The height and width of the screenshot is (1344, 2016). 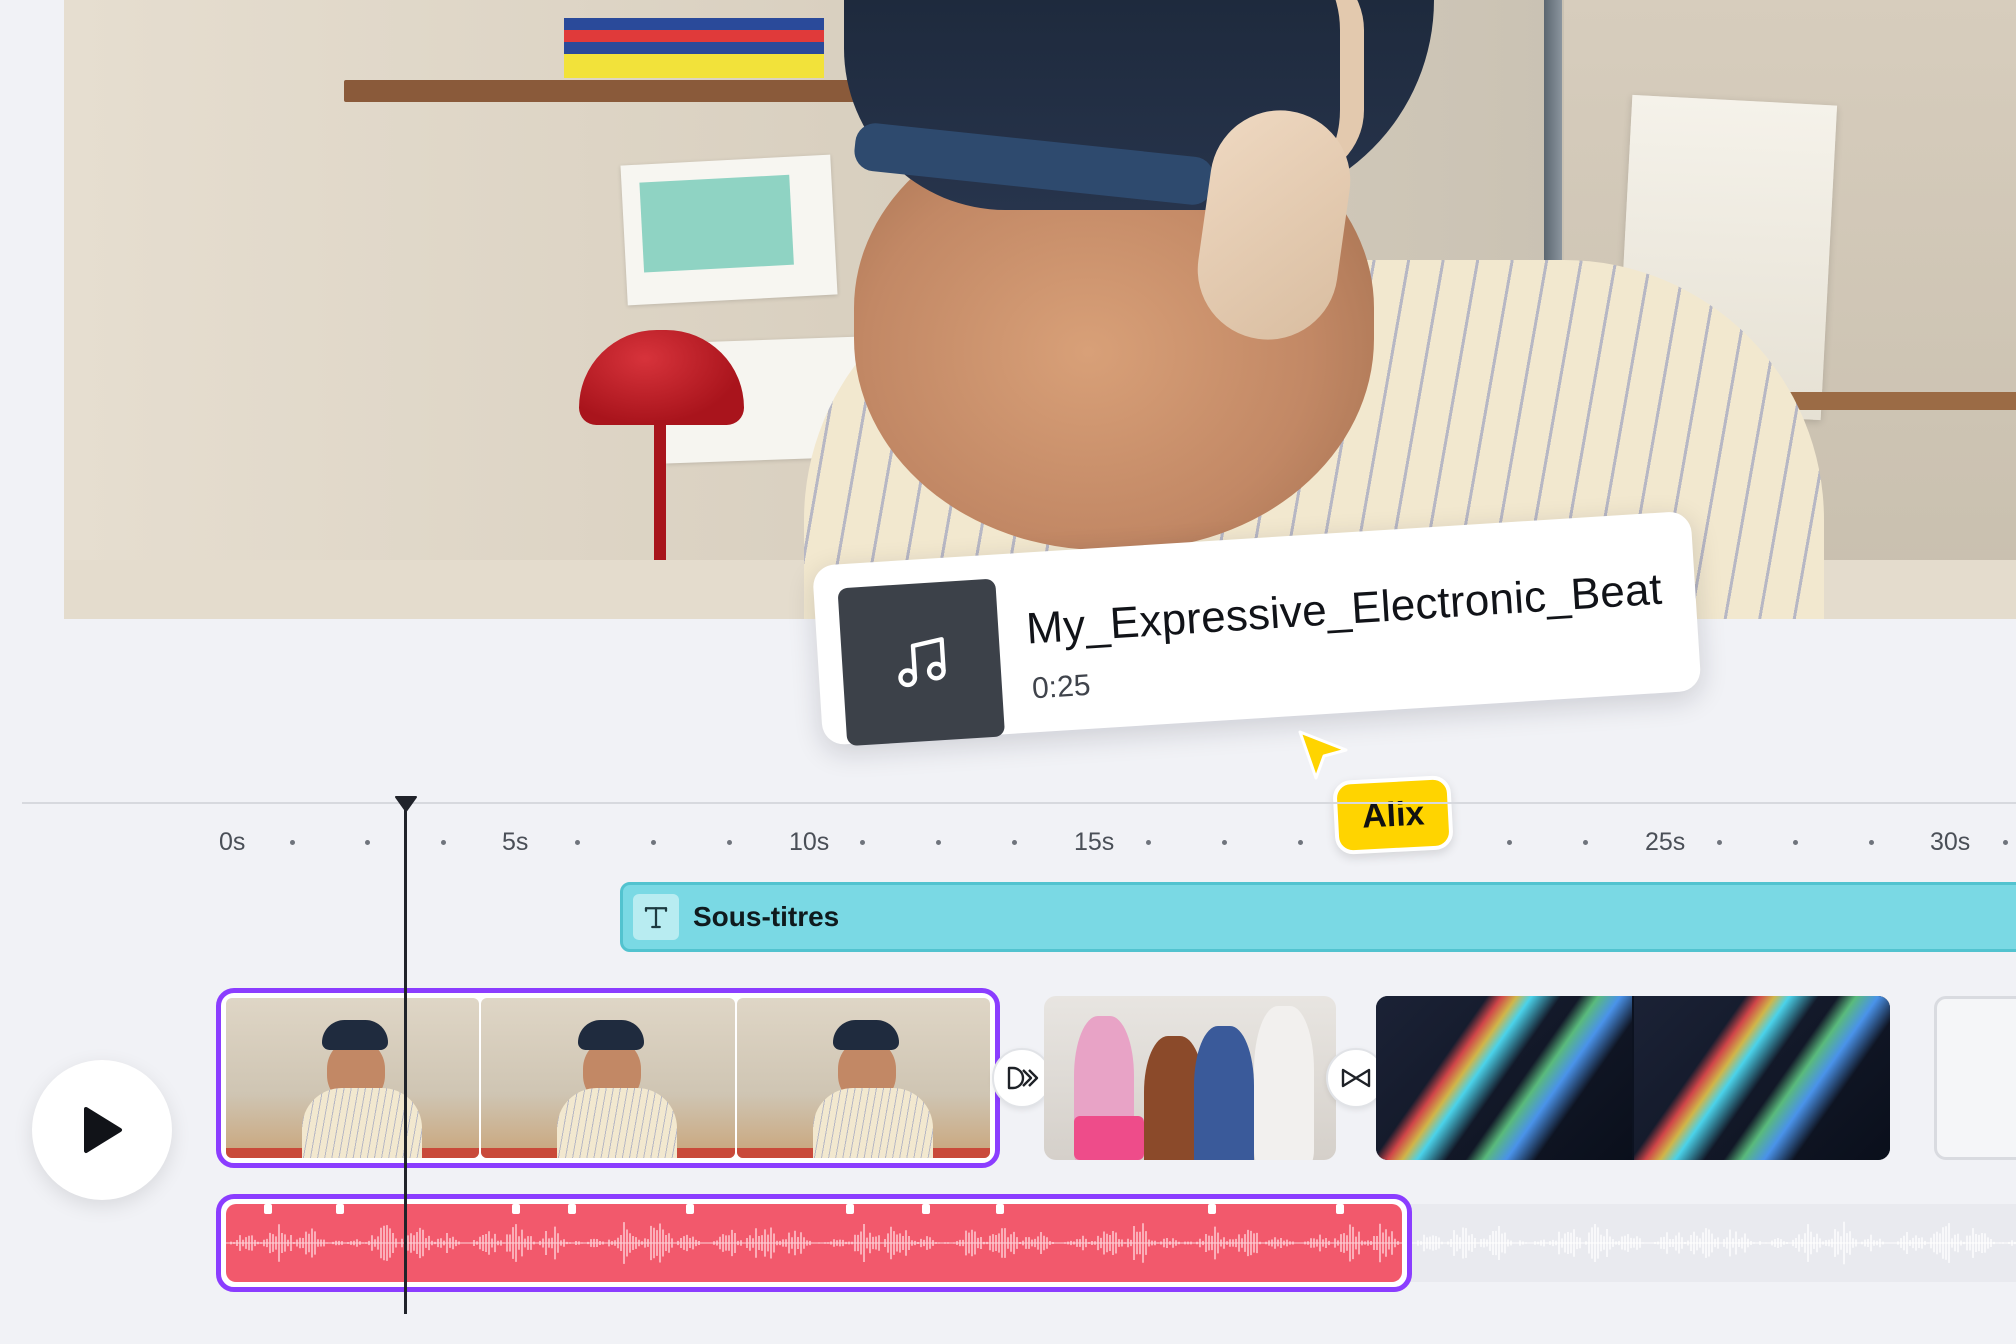 What do you see at coordinates (1356, 1078) in the screenshot?
I see `bowtie-transition-icon` at bounding box center [1356, 1078].